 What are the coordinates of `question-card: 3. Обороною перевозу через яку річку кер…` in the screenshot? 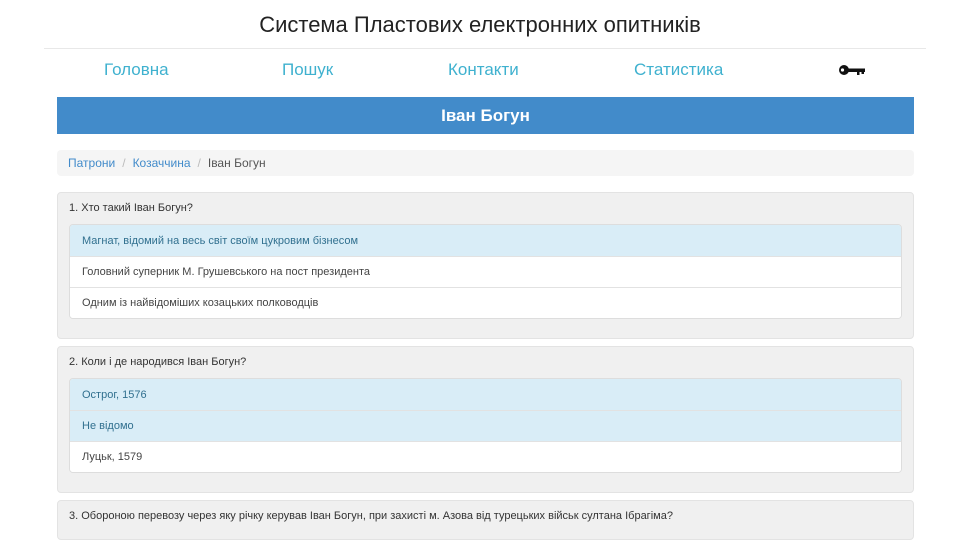 It's located at (485, 520).